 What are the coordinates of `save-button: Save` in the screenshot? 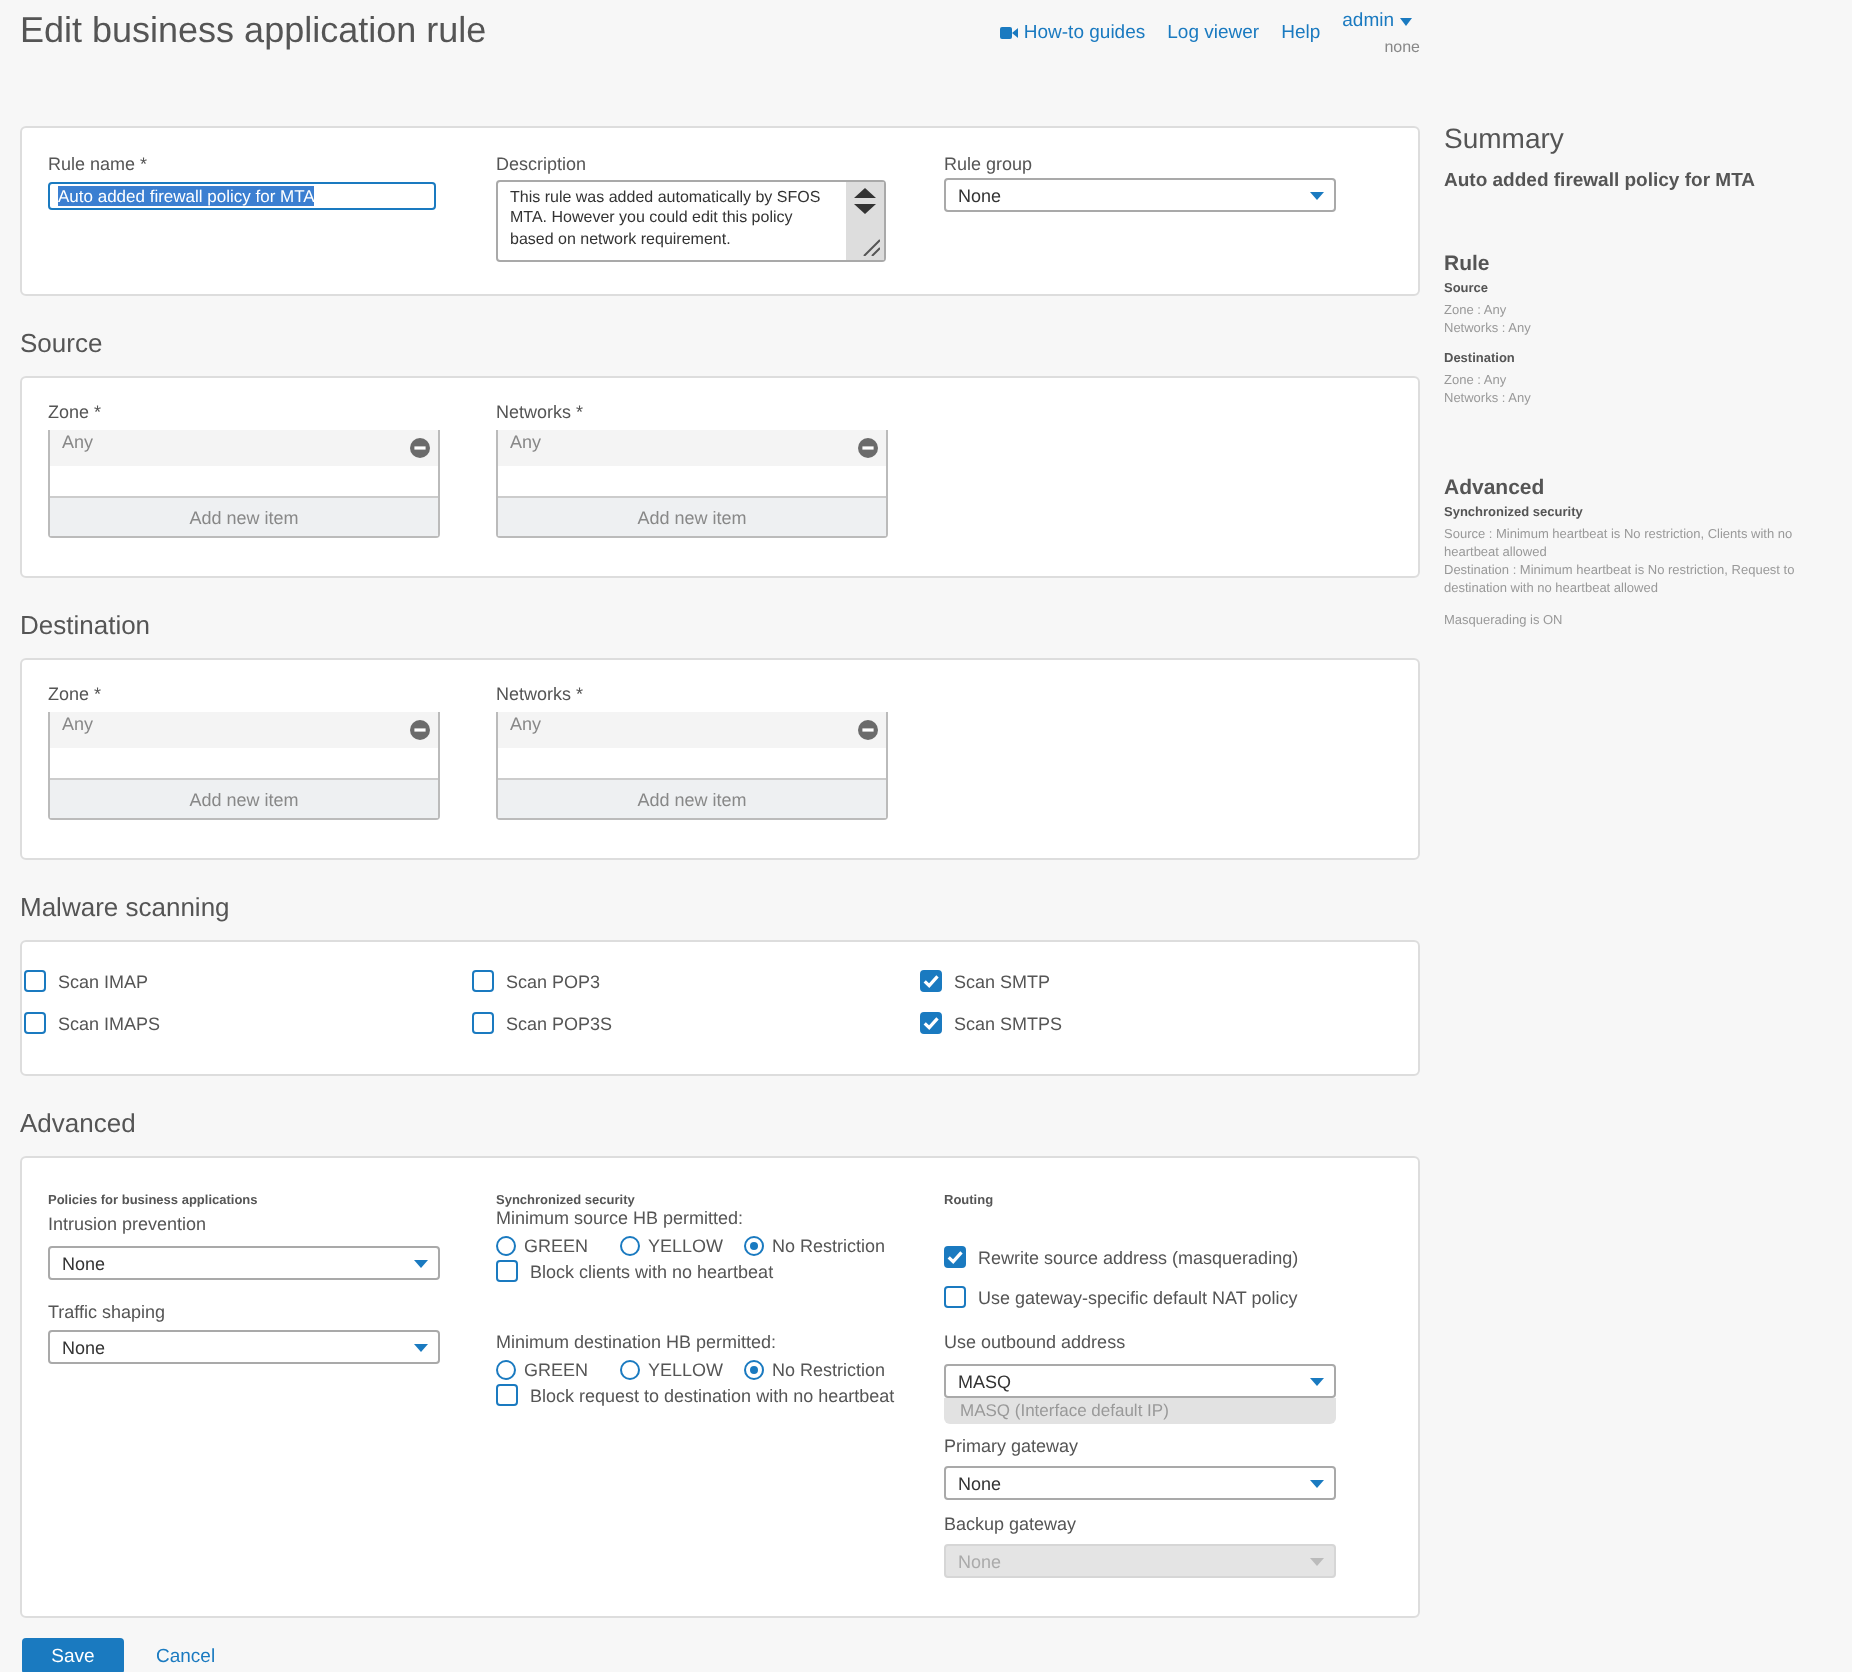 It's located at (73, 1655).